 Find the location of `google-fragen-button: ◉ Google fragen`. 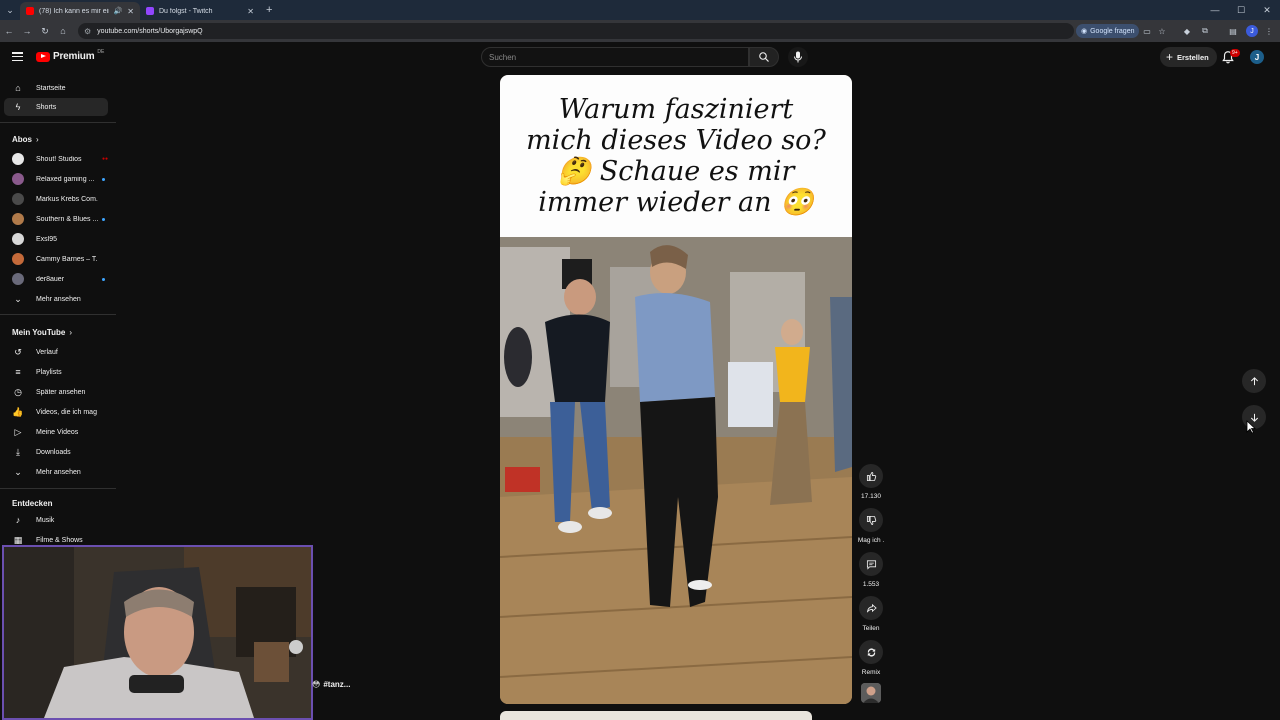

google-fragen-button: ◉ Google fragen is located at coordinates (1108, 31).